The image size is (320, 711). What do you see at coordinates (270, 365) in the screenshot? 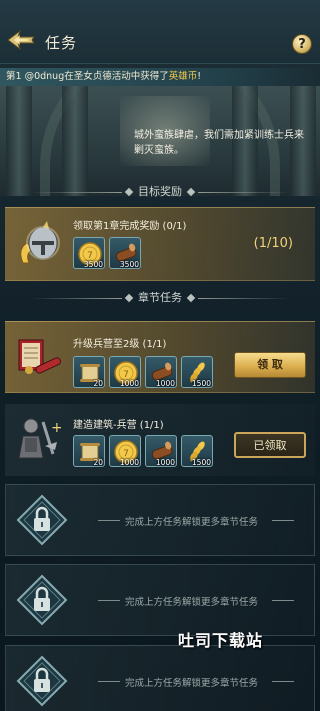
I see `claim-button: 领 取` at bounding box center [270, 365].